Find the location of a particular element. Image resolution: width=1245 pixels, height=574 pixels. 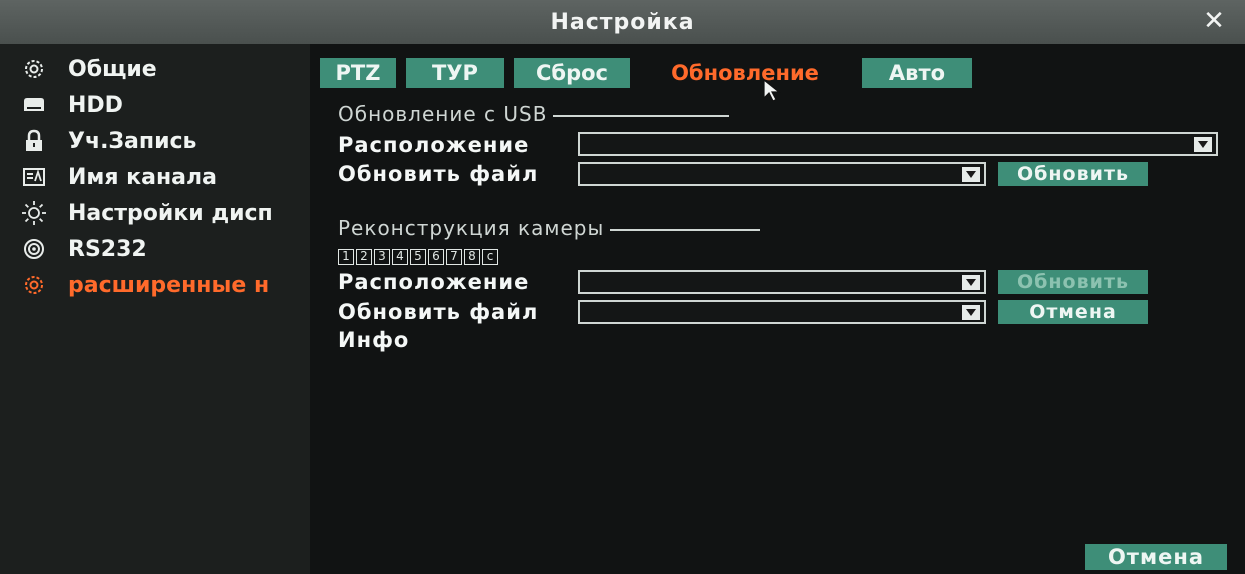

usb-section-title: Обновление с USB is located at coordinates (534, 114).